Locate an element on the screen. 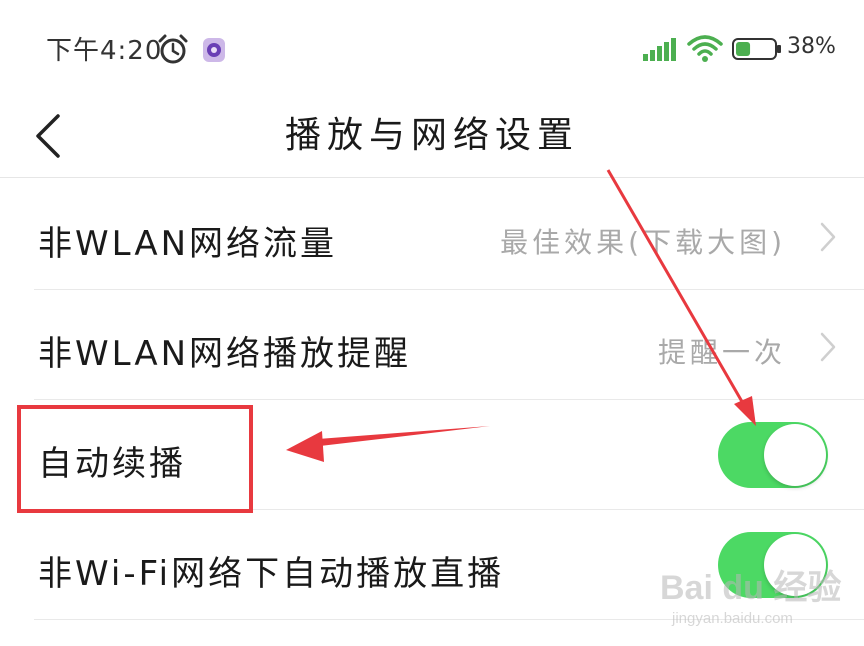 Image resolution: width=864 pixels, height=646 pixels. app-header: 播放与网络设置 is located at coordinates (432, 137).